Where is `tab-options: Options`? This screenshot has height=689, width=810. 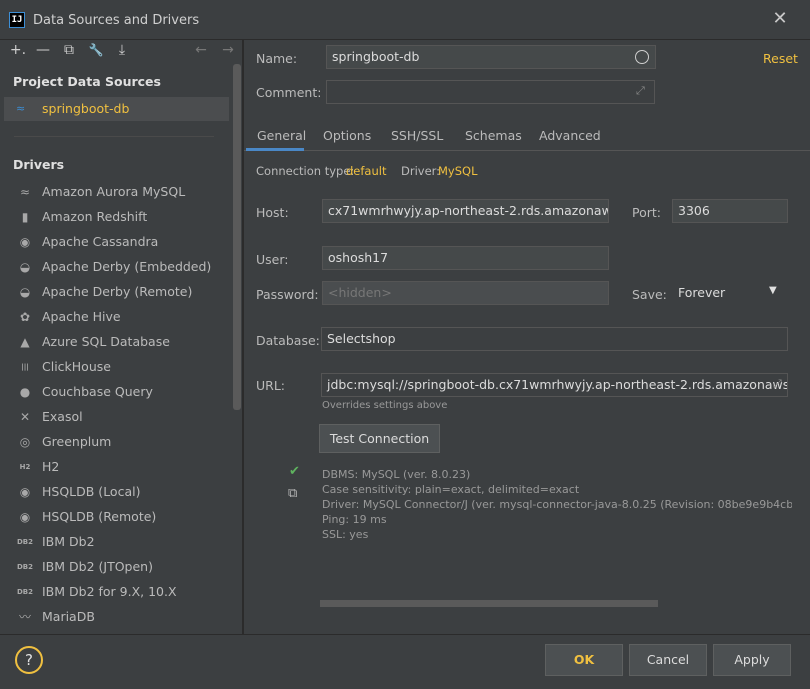
tab-options: Options is located at coordinates (347, 135).